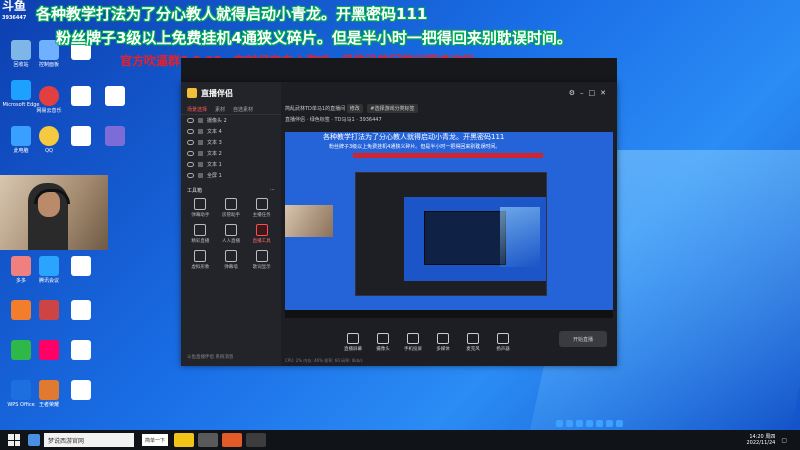 This screenshot has height=450, width=800. Describe the element at coordinates (465, 238) in the screenshot. I see `nested-window` at that location.